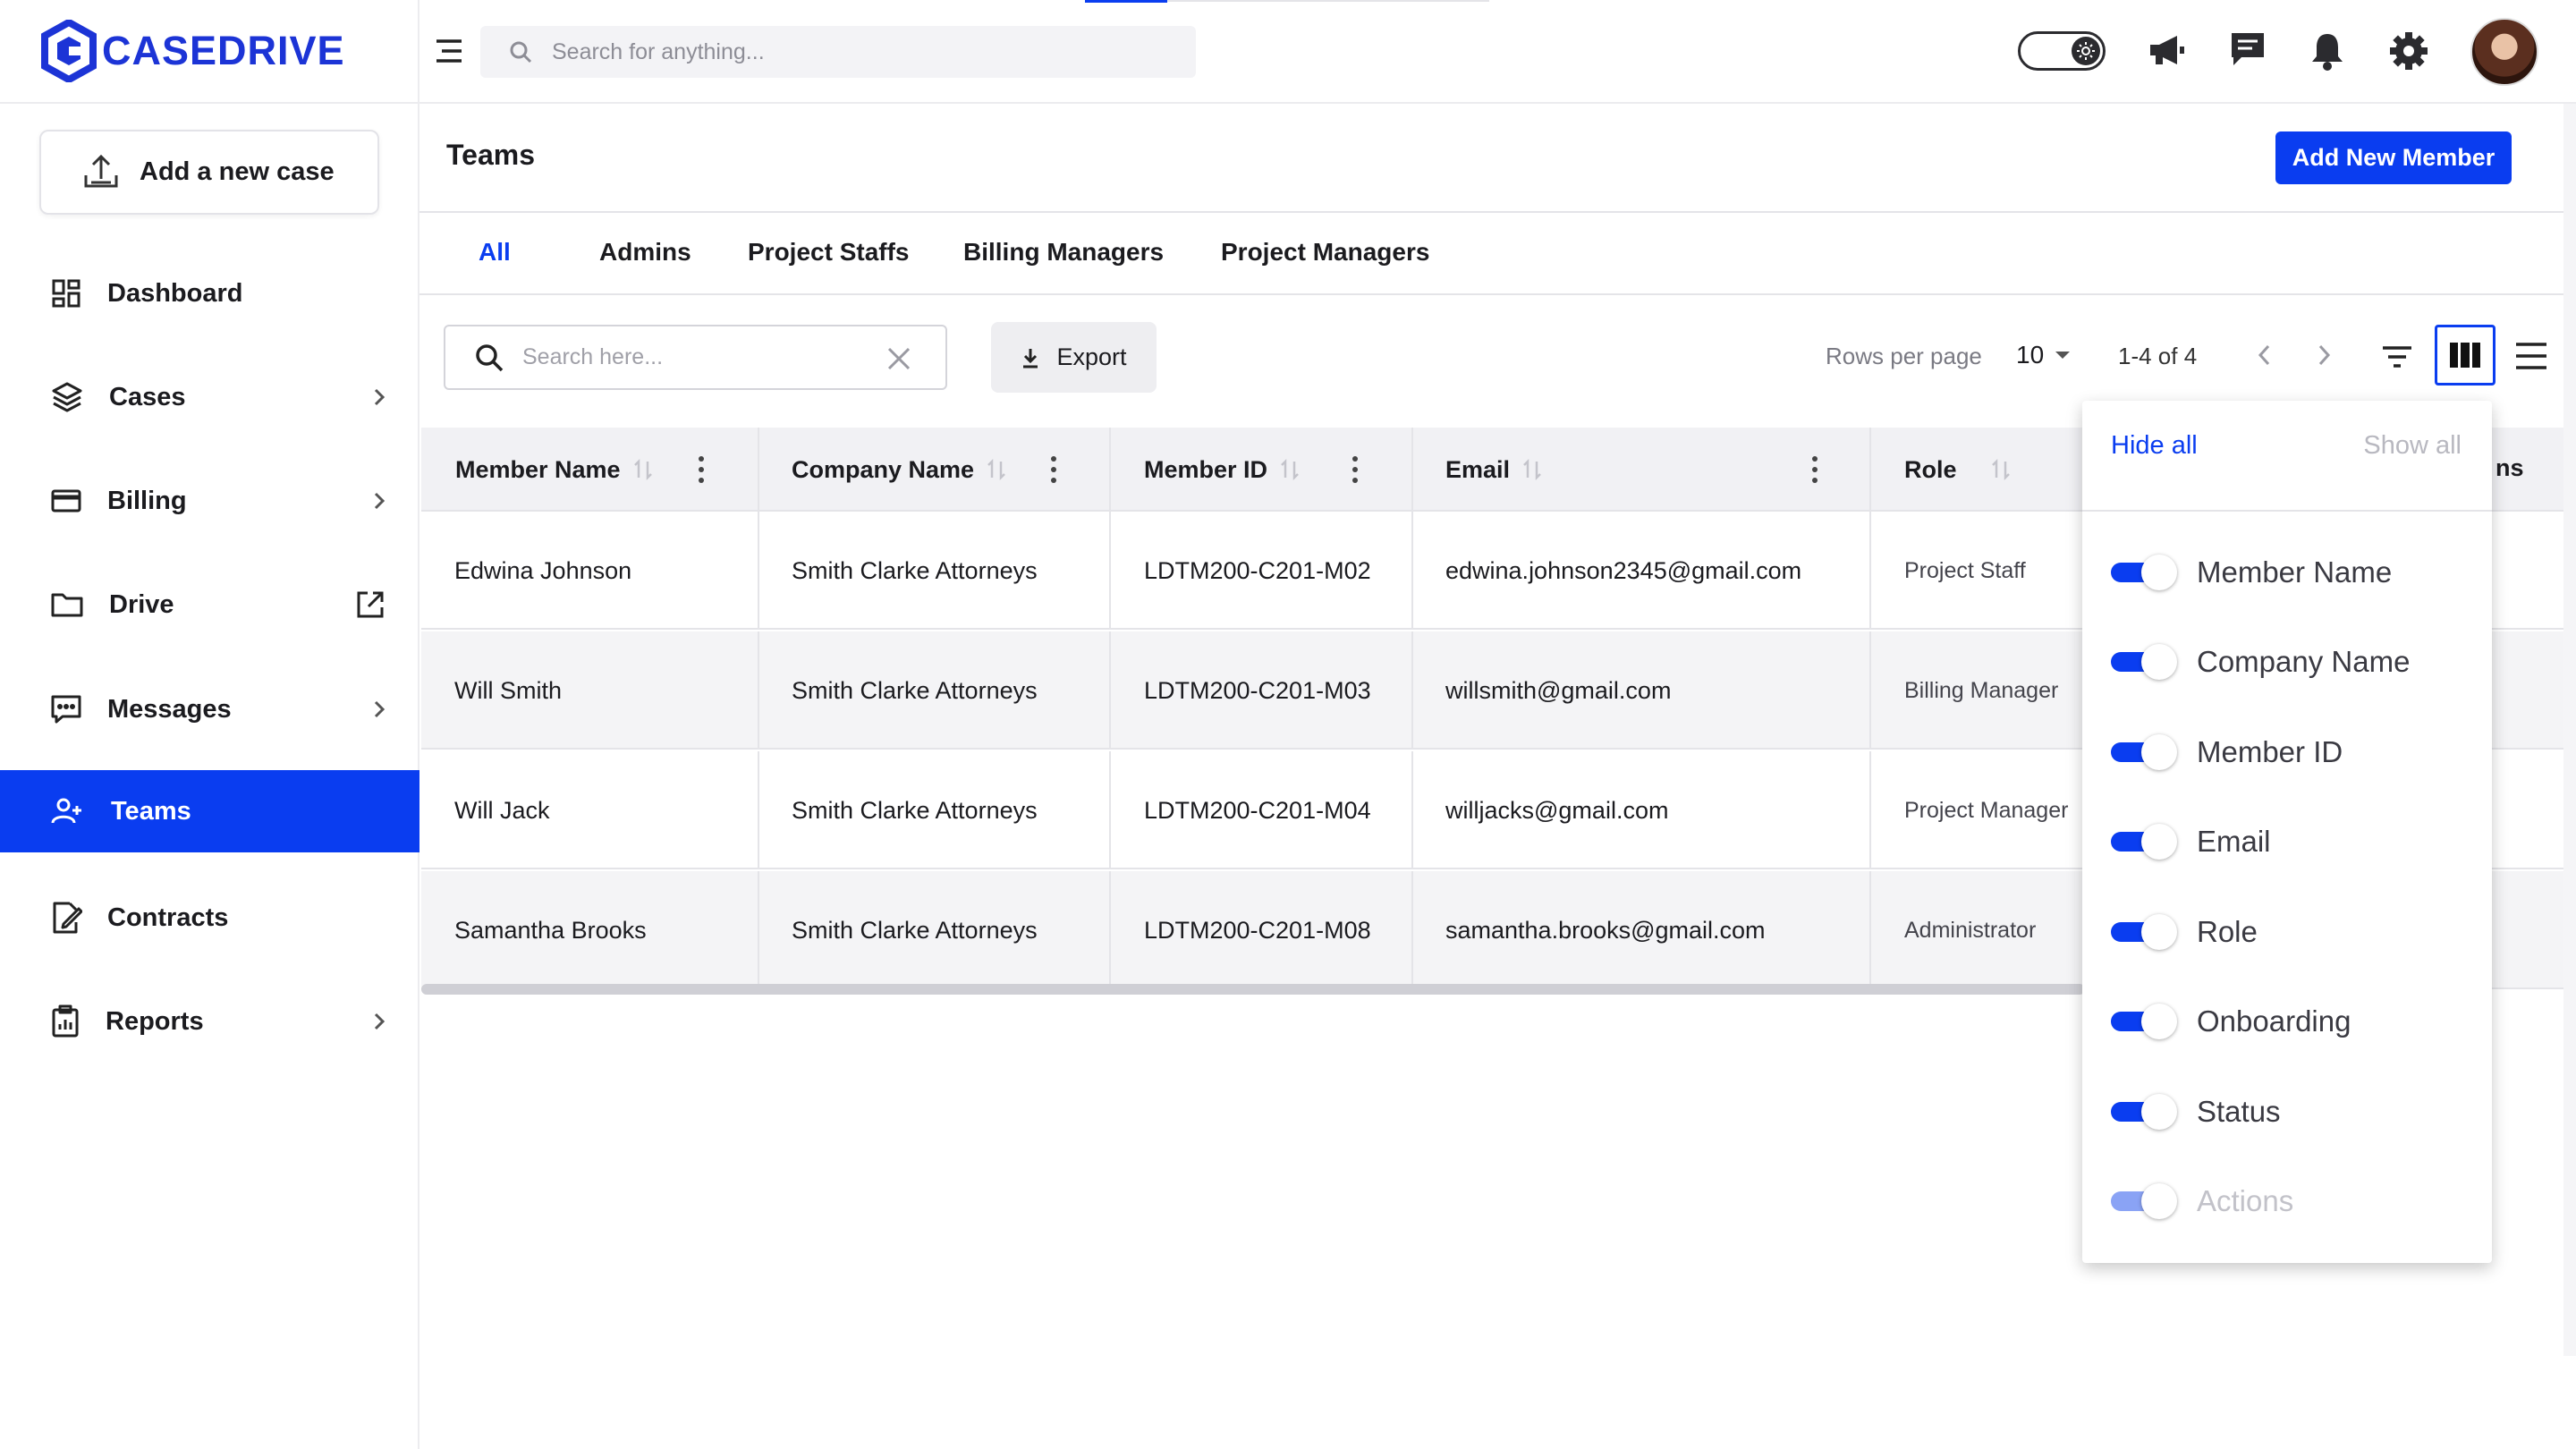 The width and height of the screenshot is (2576, 1449). I want to click on column-toggle-onboarding: Onboarding, so click(2231, 1021).